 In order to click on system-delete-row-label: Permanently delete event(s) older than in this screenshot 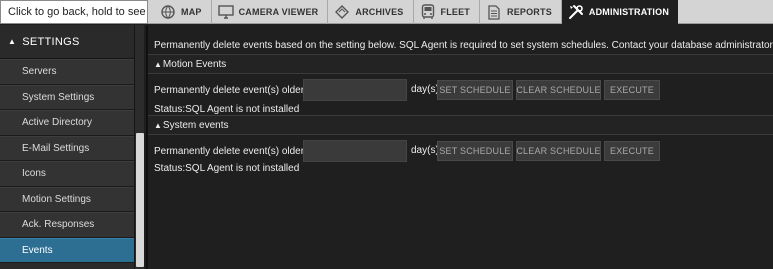, I will do `click(240, 151)`.